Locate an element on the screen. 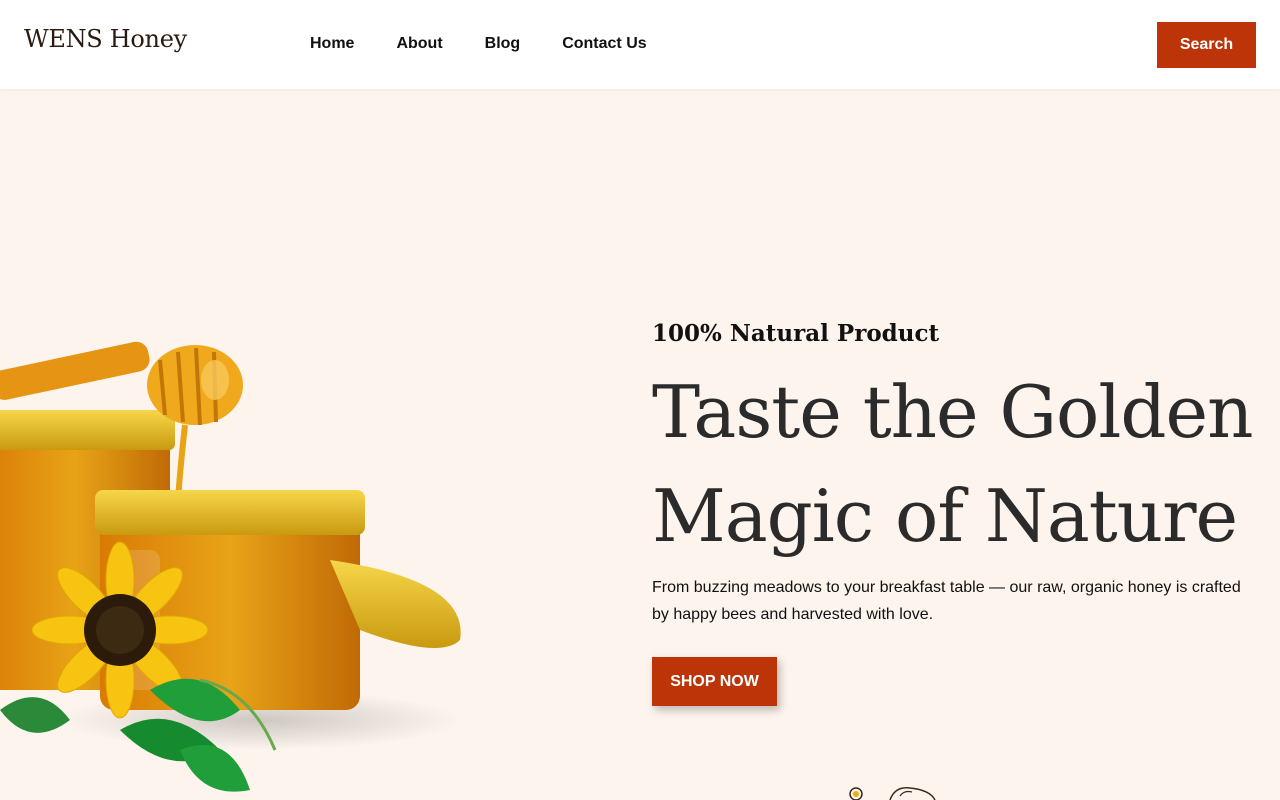 The width and height of the screenshot is (1280, 800). search-button: Search is located at coordinates (1206, 45).